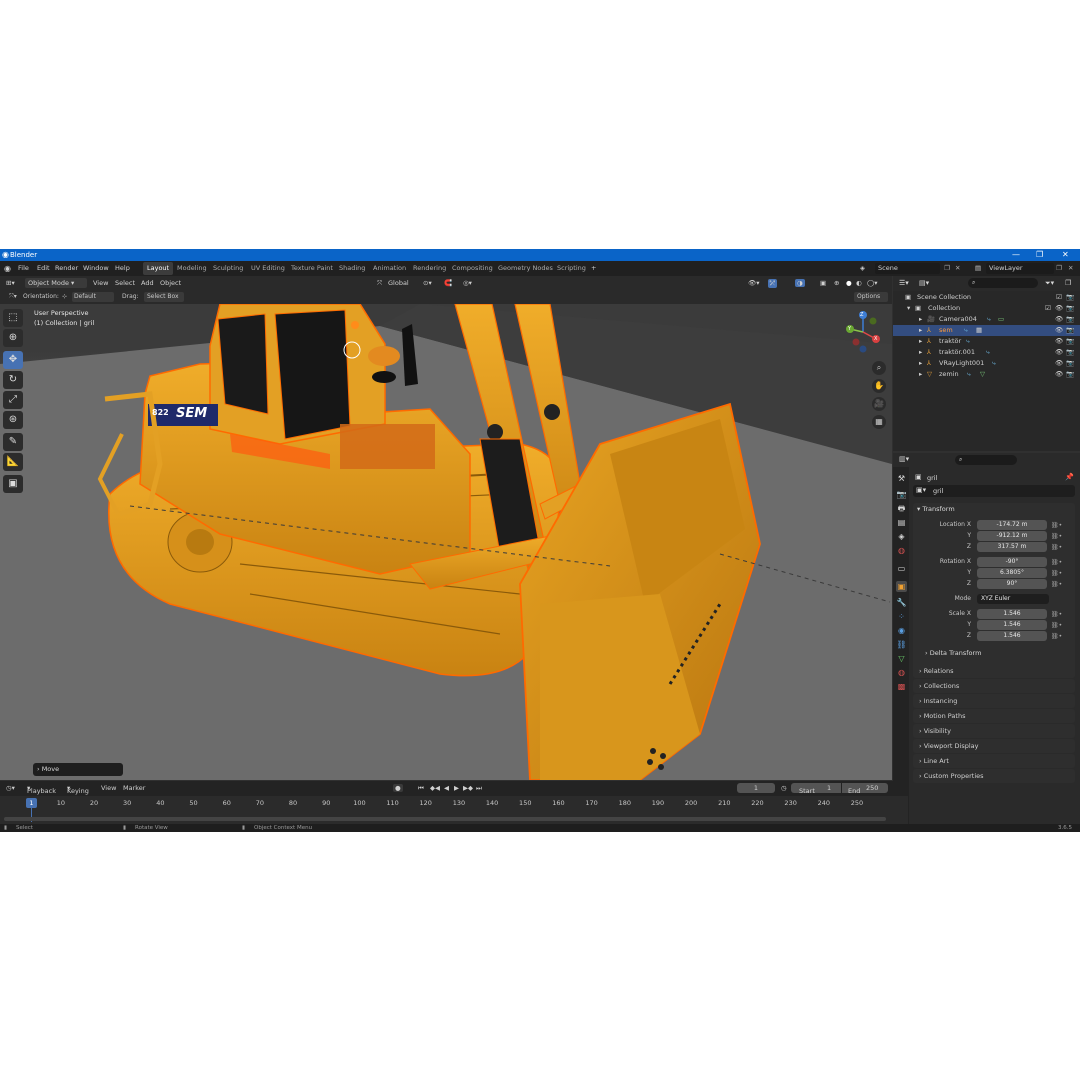 The width and height of the screenshot is (1080, 1080). What do you see at coordinates (1012, 547) in the screenshot?
I see `location-z-field: 317.57 m` at bounding box center [1012, 547].